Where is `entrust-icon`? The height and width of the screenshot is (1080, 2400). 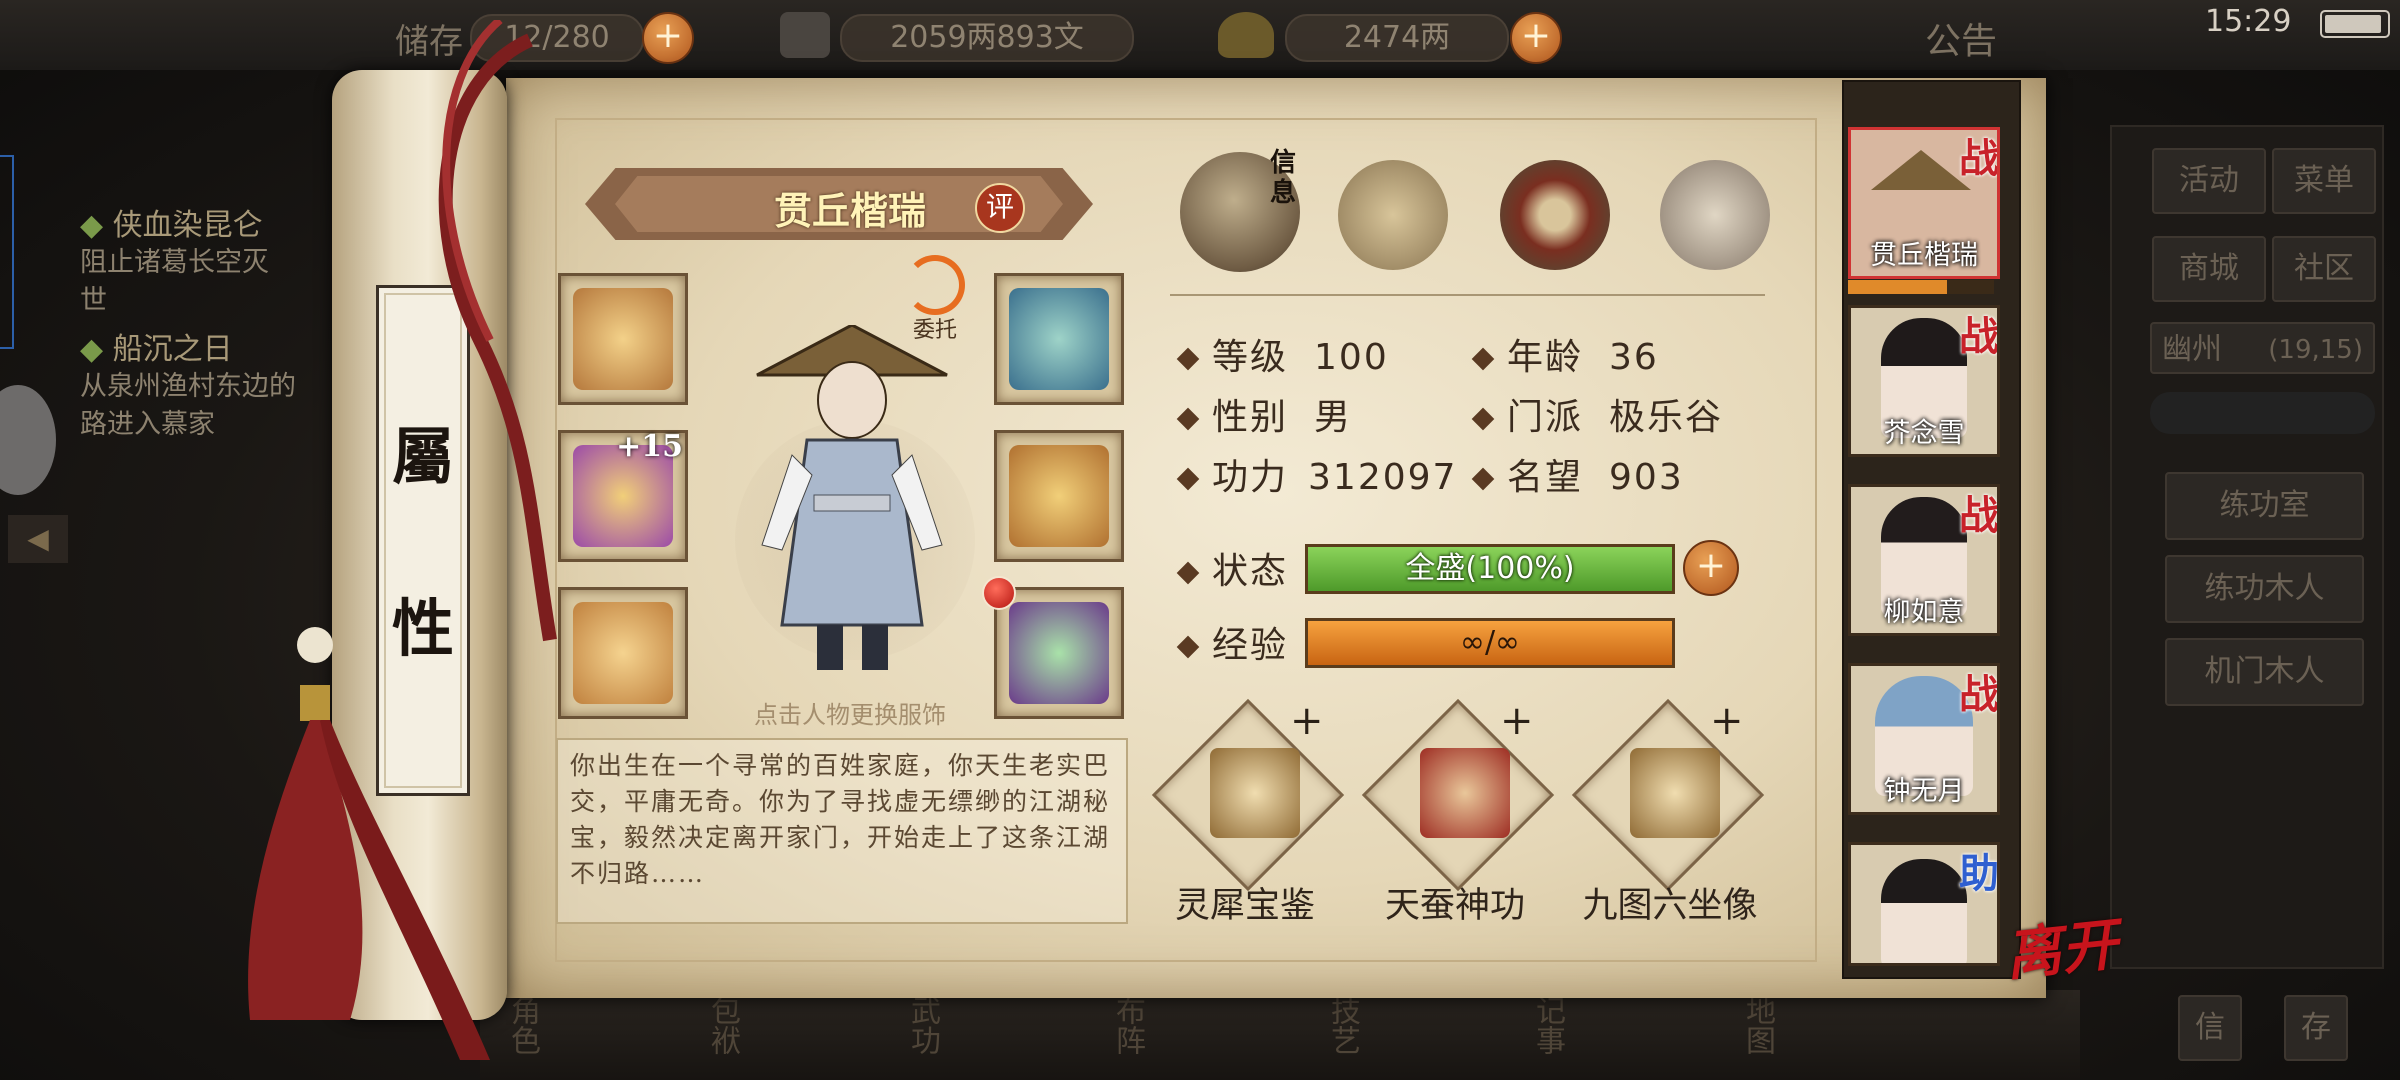 entrust-icon is located at coordinates (935, 285).